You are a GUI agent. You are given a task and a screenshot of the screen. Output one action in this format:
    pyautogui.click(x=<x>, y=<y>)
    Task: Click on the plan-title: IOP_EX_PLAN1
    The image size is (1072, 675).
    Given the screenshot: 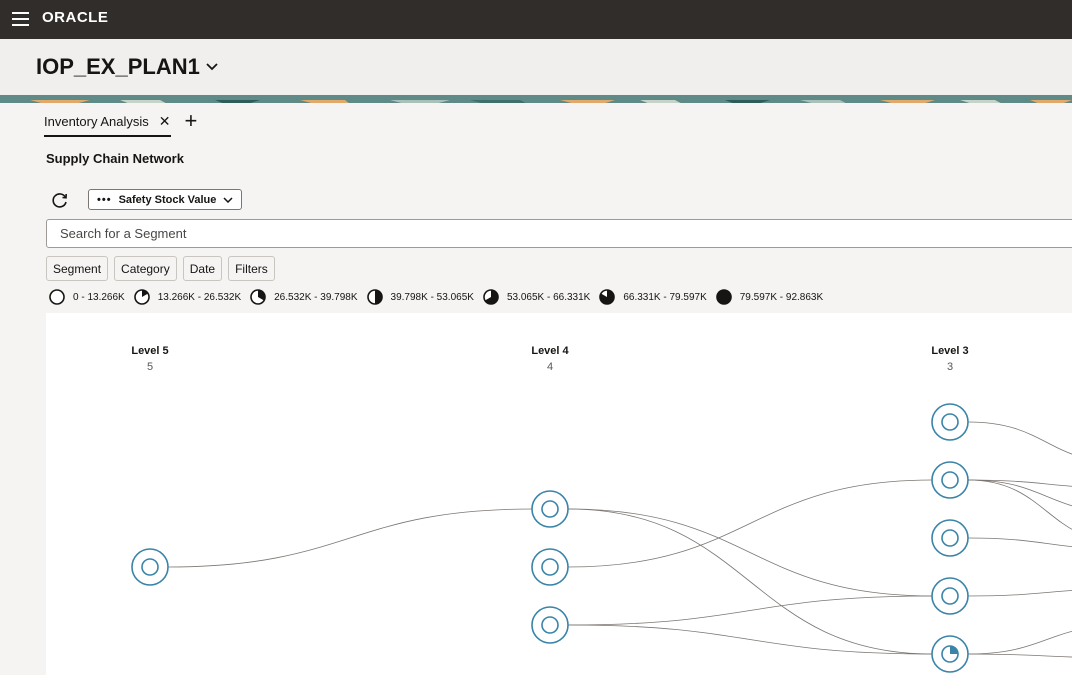 What is the action you would take?
    pyautogui.click(x=118, y=66)
    